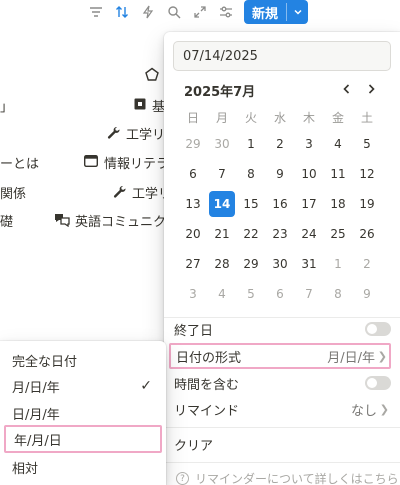 This screenshot has width=400, height=485. I want to click on chat-translate-icon, so click(62, 221).